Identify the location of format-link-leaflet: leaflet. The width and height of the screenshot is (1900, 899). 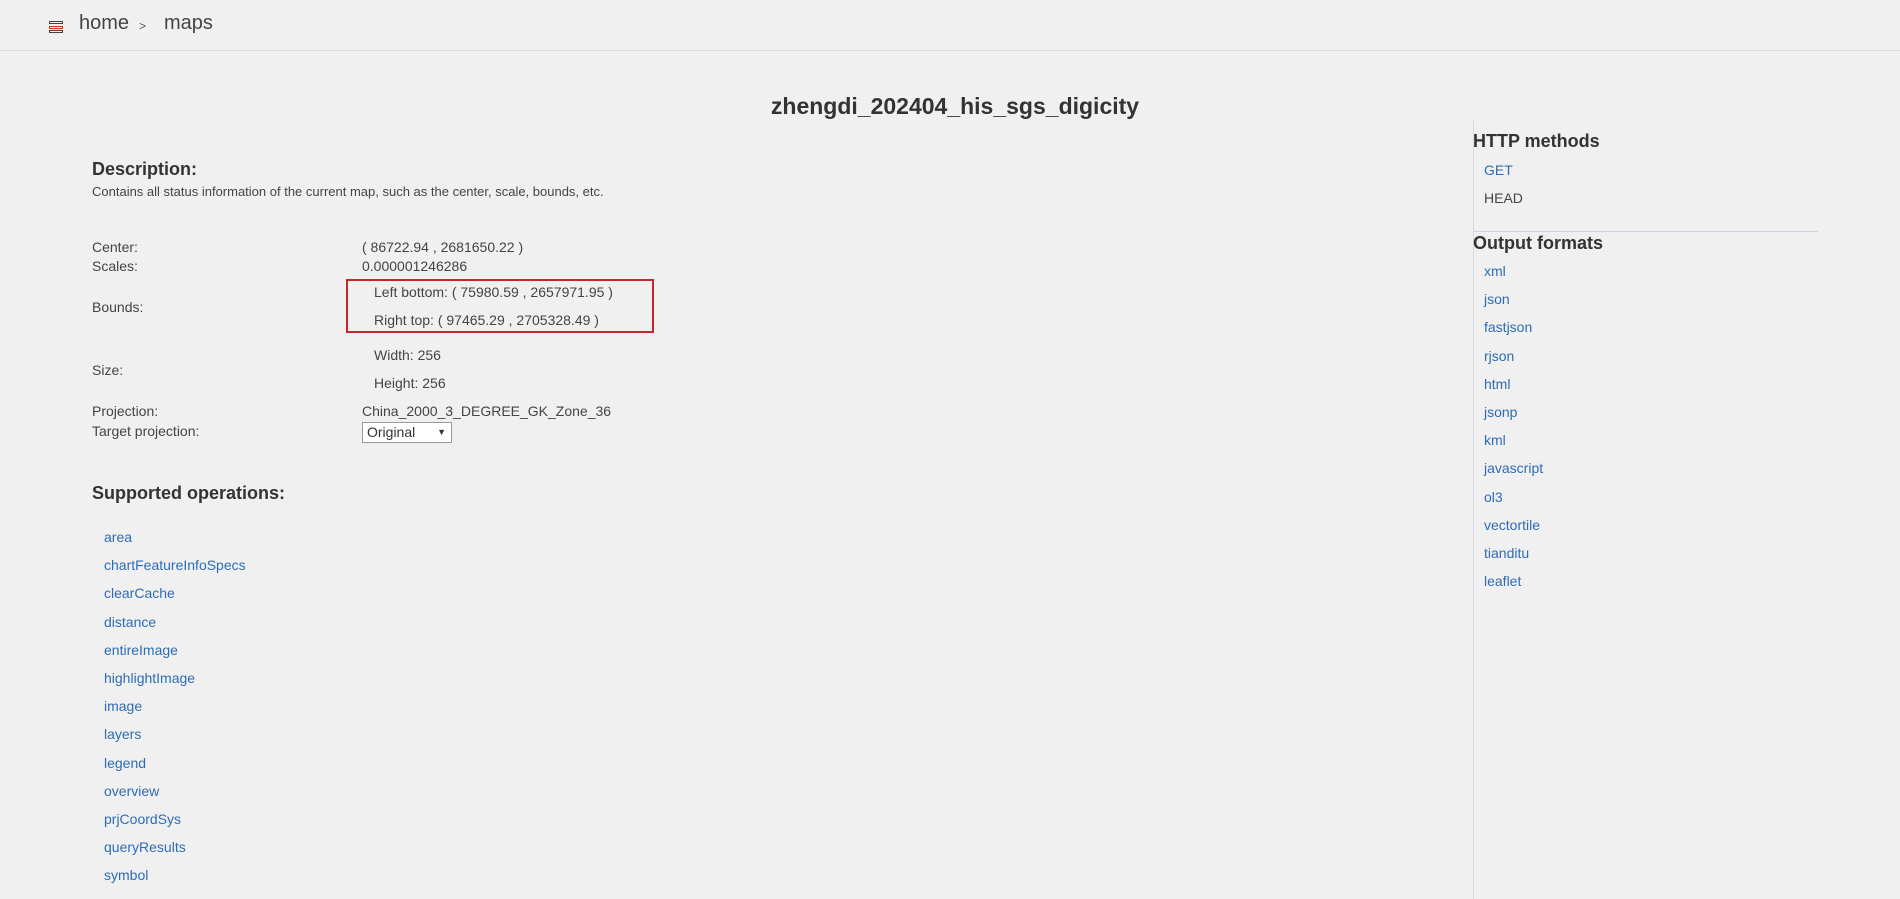
(1502, 581).